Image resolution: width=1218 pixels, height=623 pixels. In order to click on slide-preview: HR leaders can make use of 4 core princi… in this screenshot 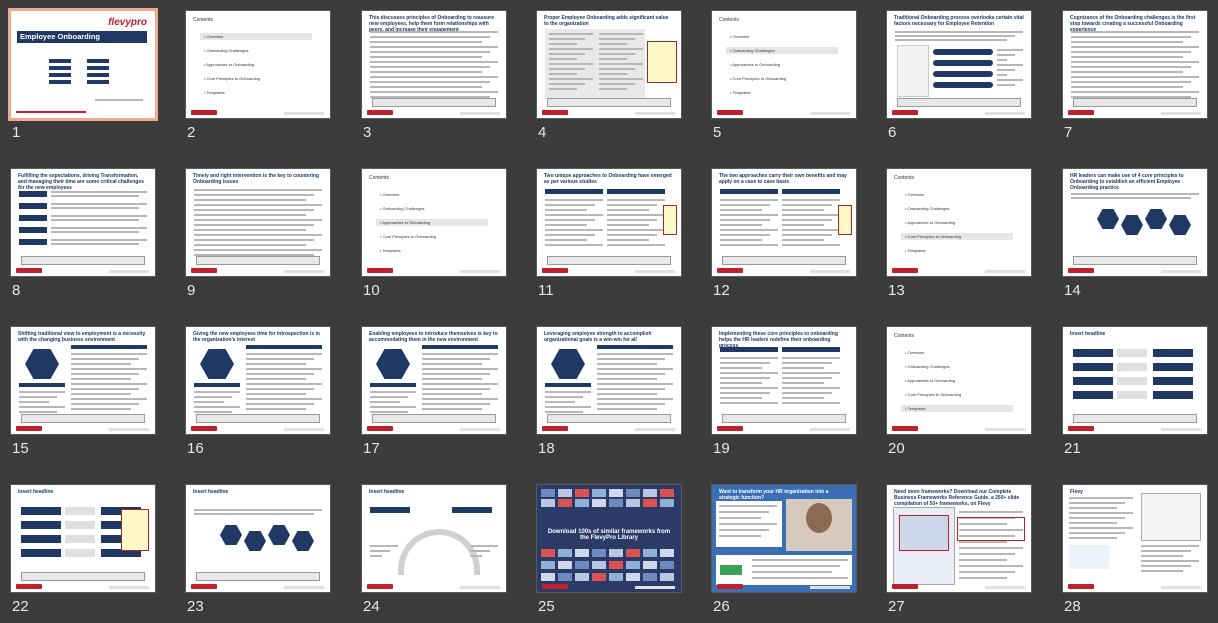, I will do `click(1135, 222)`.